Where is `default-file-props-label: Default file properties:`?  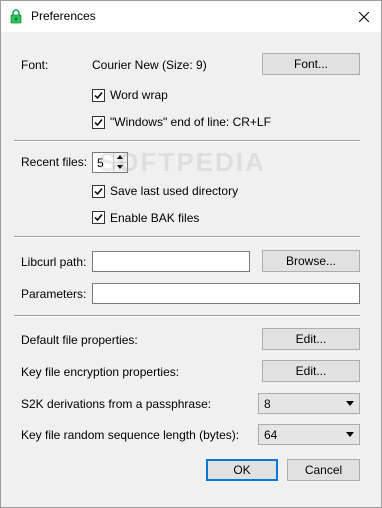
default-file-props-label: Default file properties: is located at coordinates (79, 340).